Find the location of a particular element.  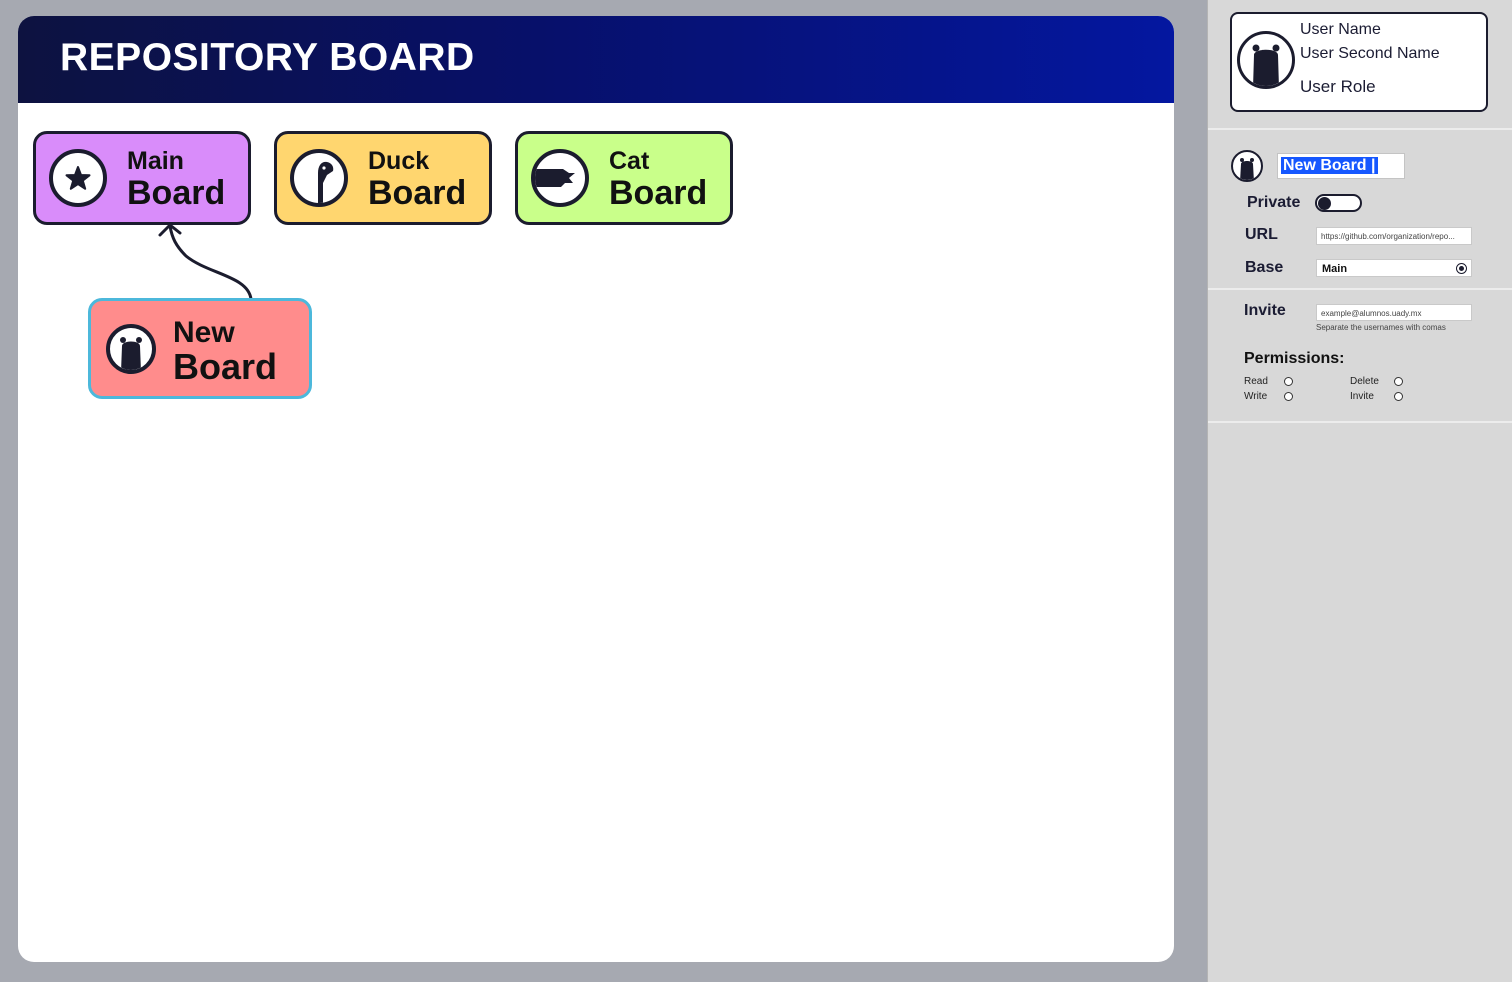

invite-input: example@alumnos.uady.mx is located at coordinates (1394, 312).